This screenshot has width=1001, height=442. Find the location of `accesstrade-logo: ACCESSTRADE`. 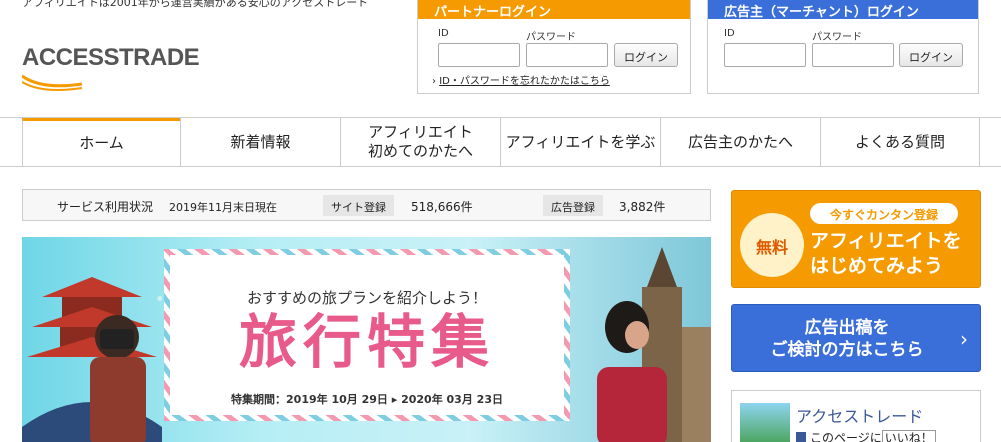

accesstrade-logo: ACCESSTRADE is located at coordinates (122, 69).